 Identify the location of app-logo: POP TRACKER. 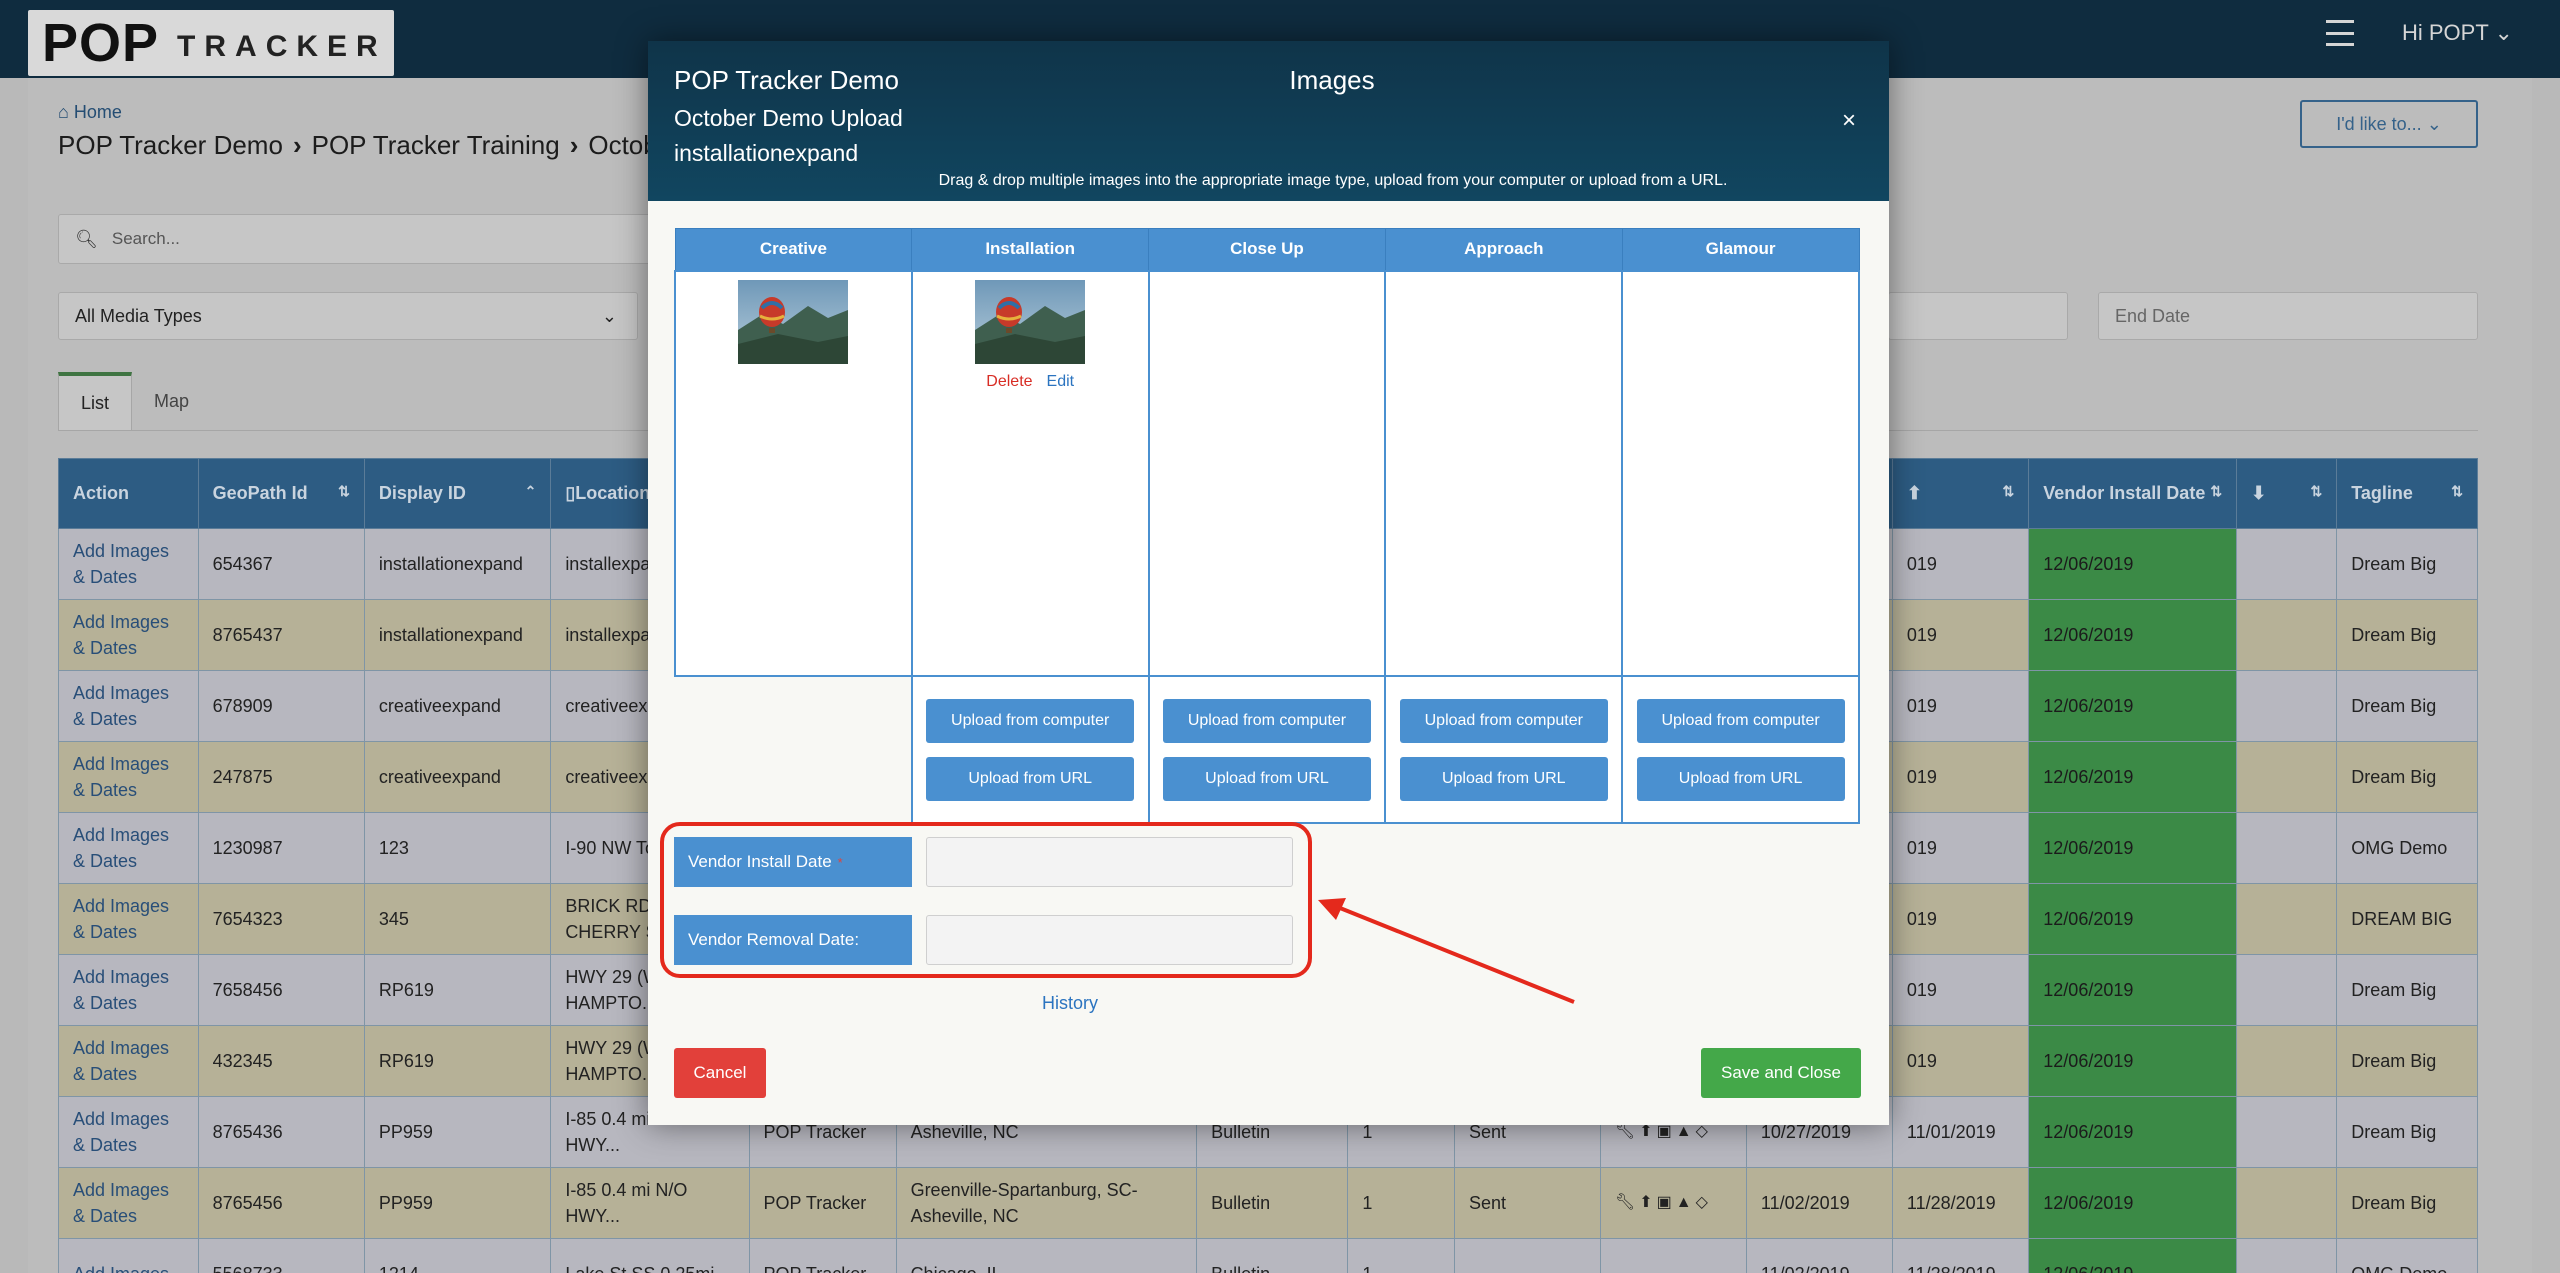
(211, 43).